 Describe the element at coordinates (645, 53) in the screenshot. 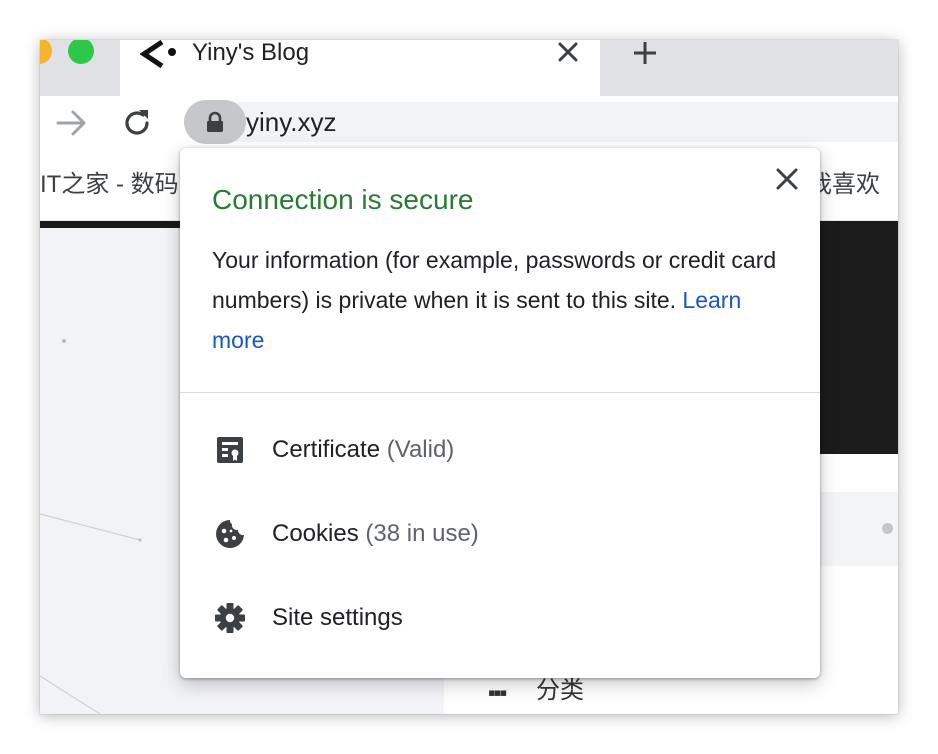

I see `new-tab-icon` at that location.